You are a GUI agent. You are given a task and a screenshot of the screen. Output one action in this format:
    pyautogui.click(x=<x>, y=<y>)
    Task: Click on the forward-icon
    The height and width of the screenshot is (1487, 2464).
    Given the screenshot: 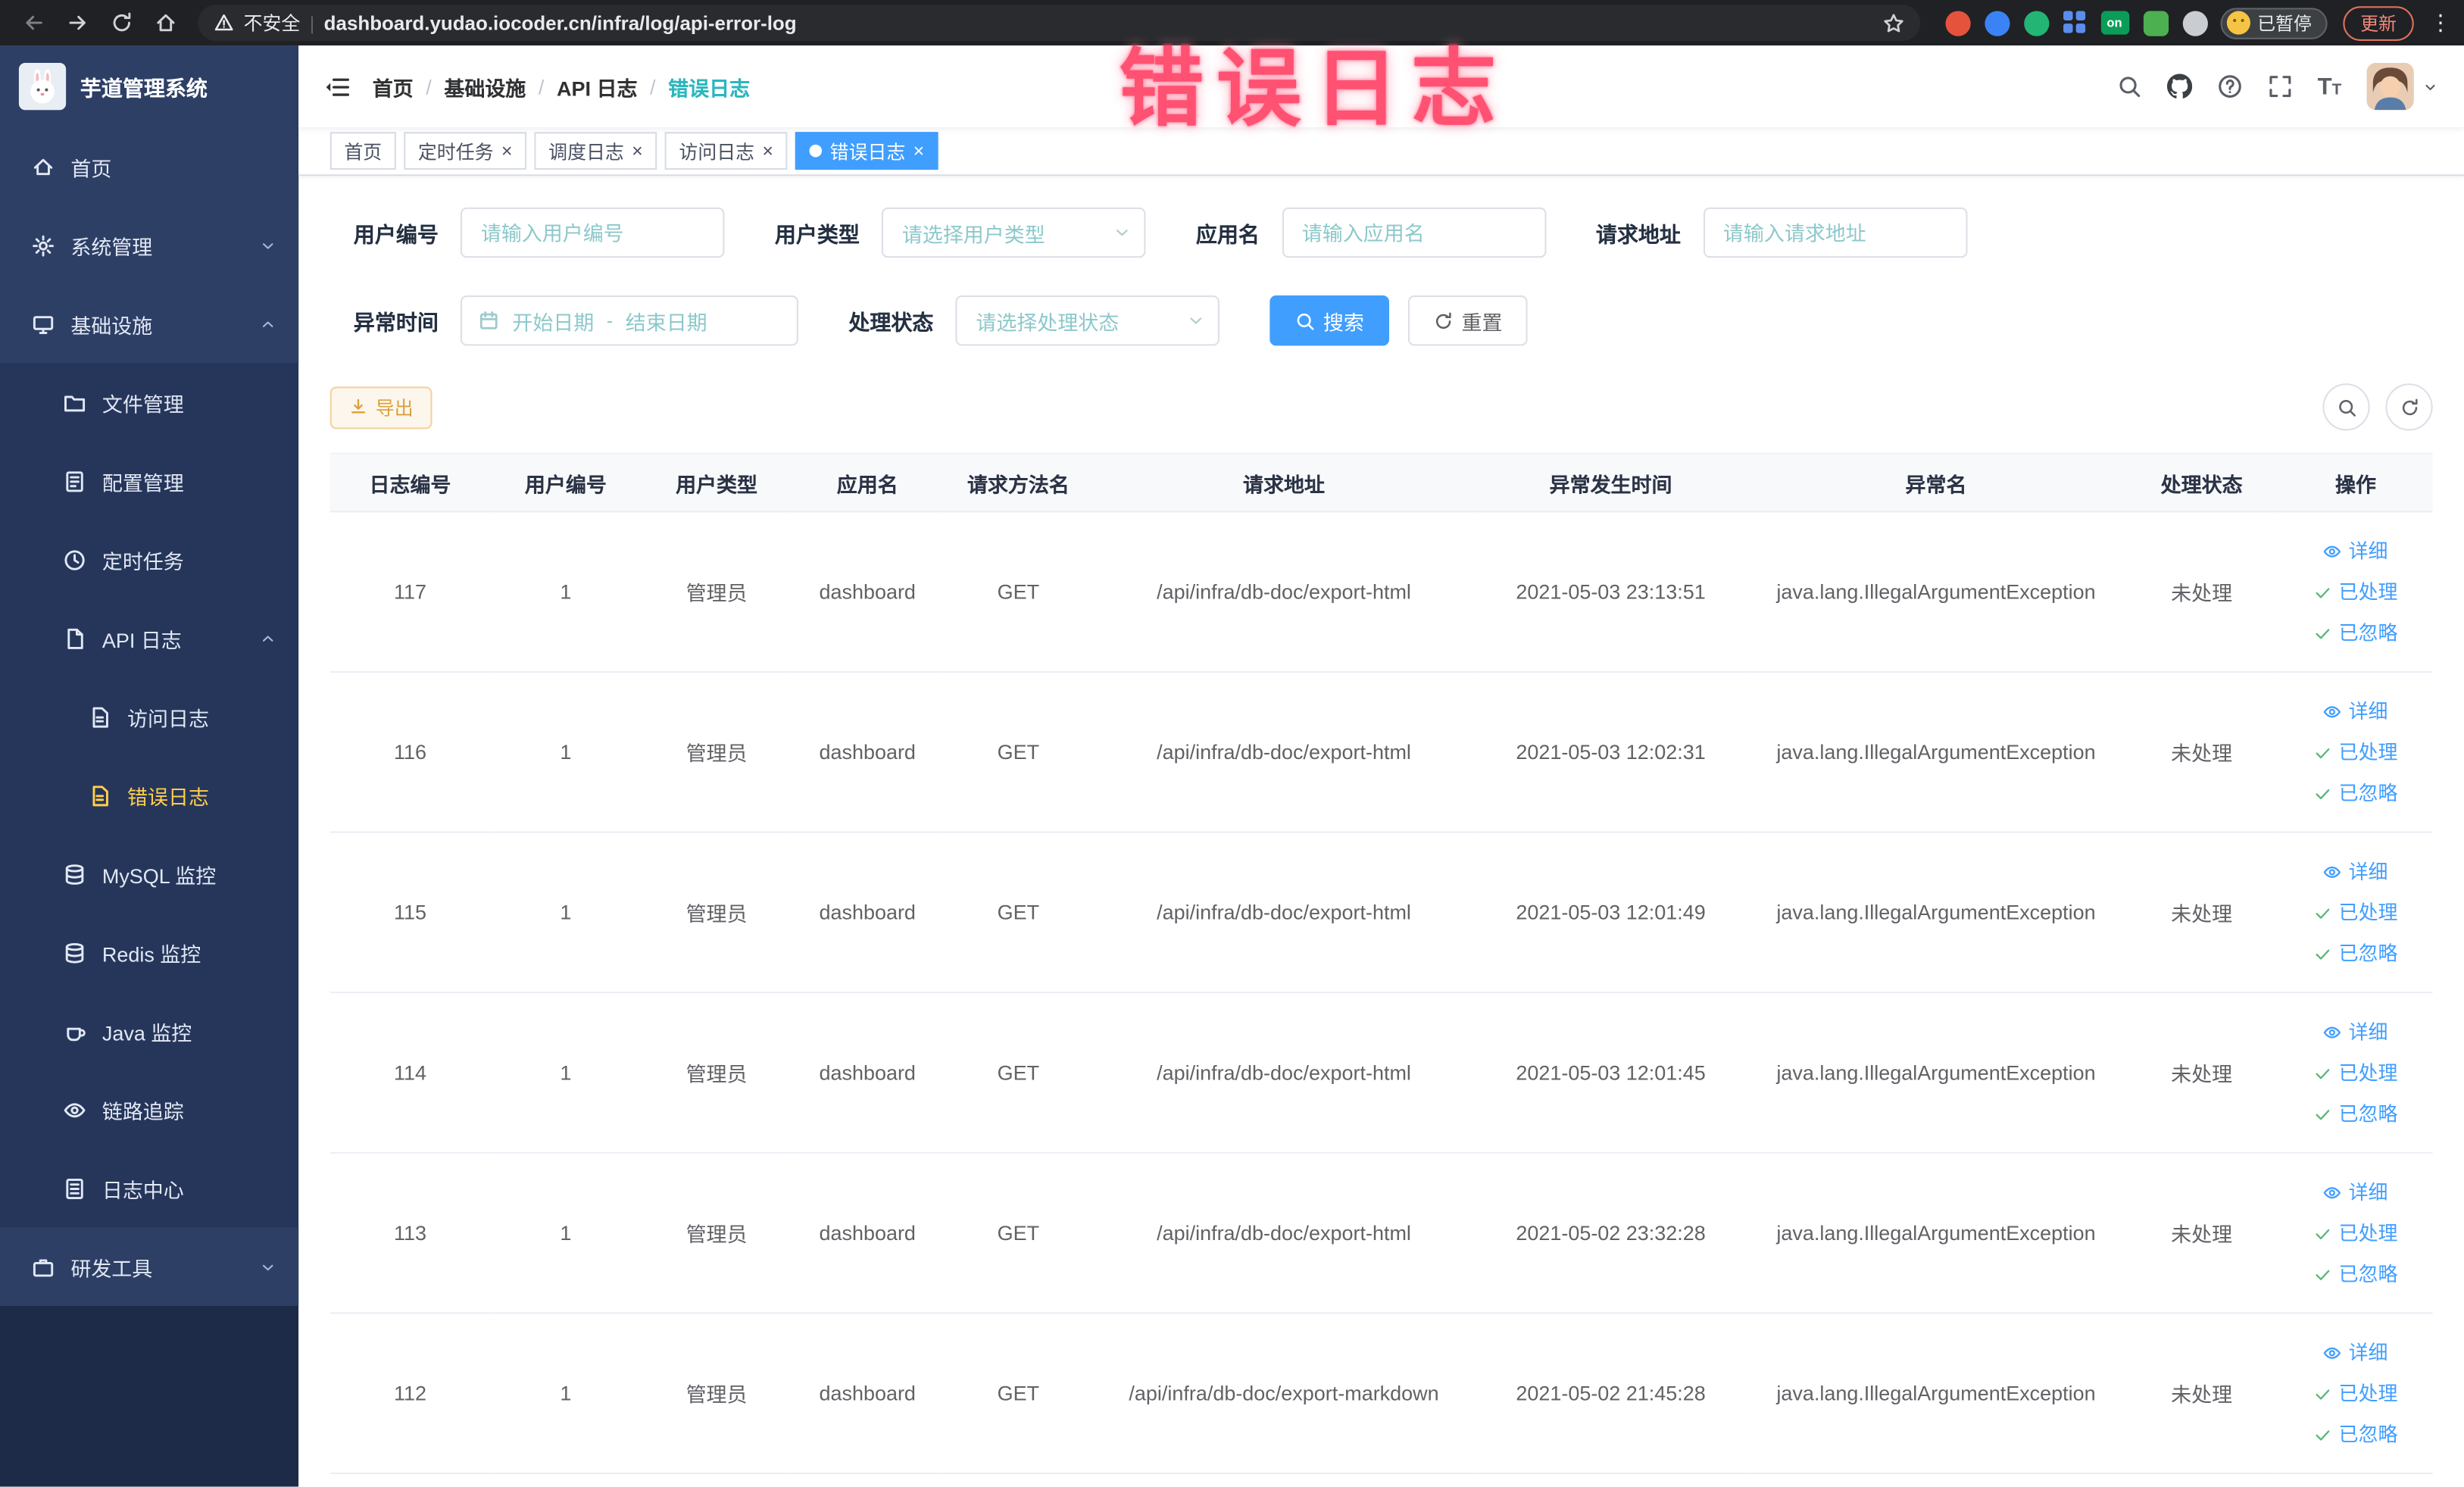 What is the action you would take?
    pyautogui.click(x=77, y=23)
    